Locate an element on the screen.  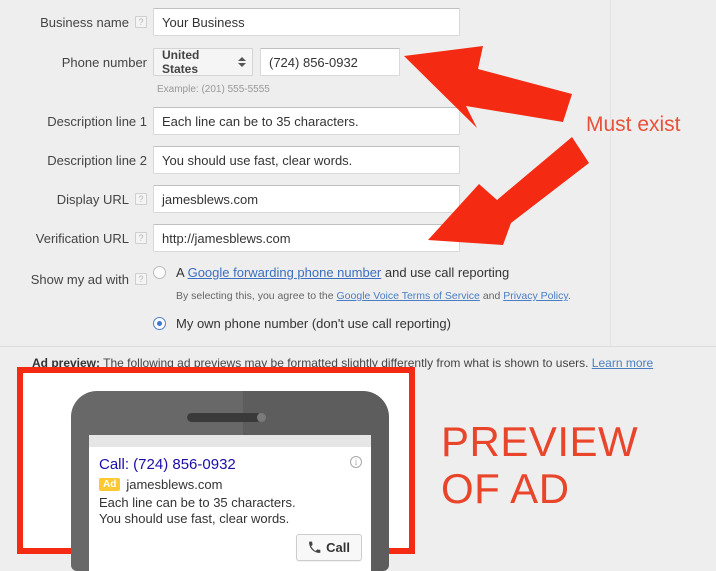
annotation-preview-line-1: PREVIEW is located at coordinates (540, 441).